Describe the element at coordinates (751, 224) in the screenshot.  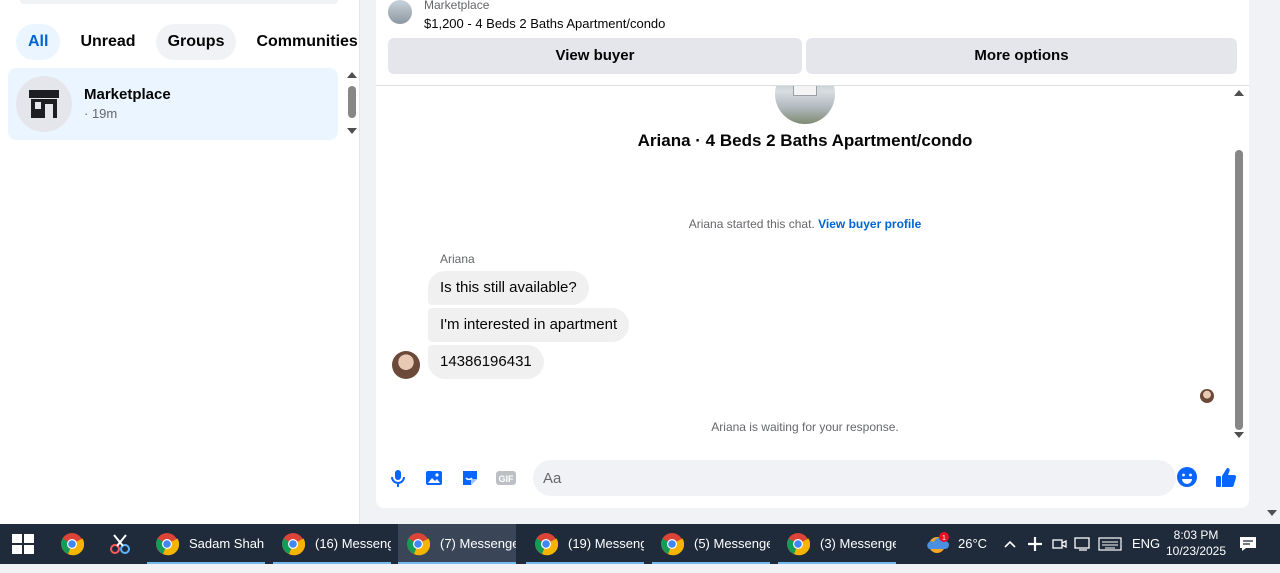
I see `chat-started-text: Ariana started this chat.` at that location.